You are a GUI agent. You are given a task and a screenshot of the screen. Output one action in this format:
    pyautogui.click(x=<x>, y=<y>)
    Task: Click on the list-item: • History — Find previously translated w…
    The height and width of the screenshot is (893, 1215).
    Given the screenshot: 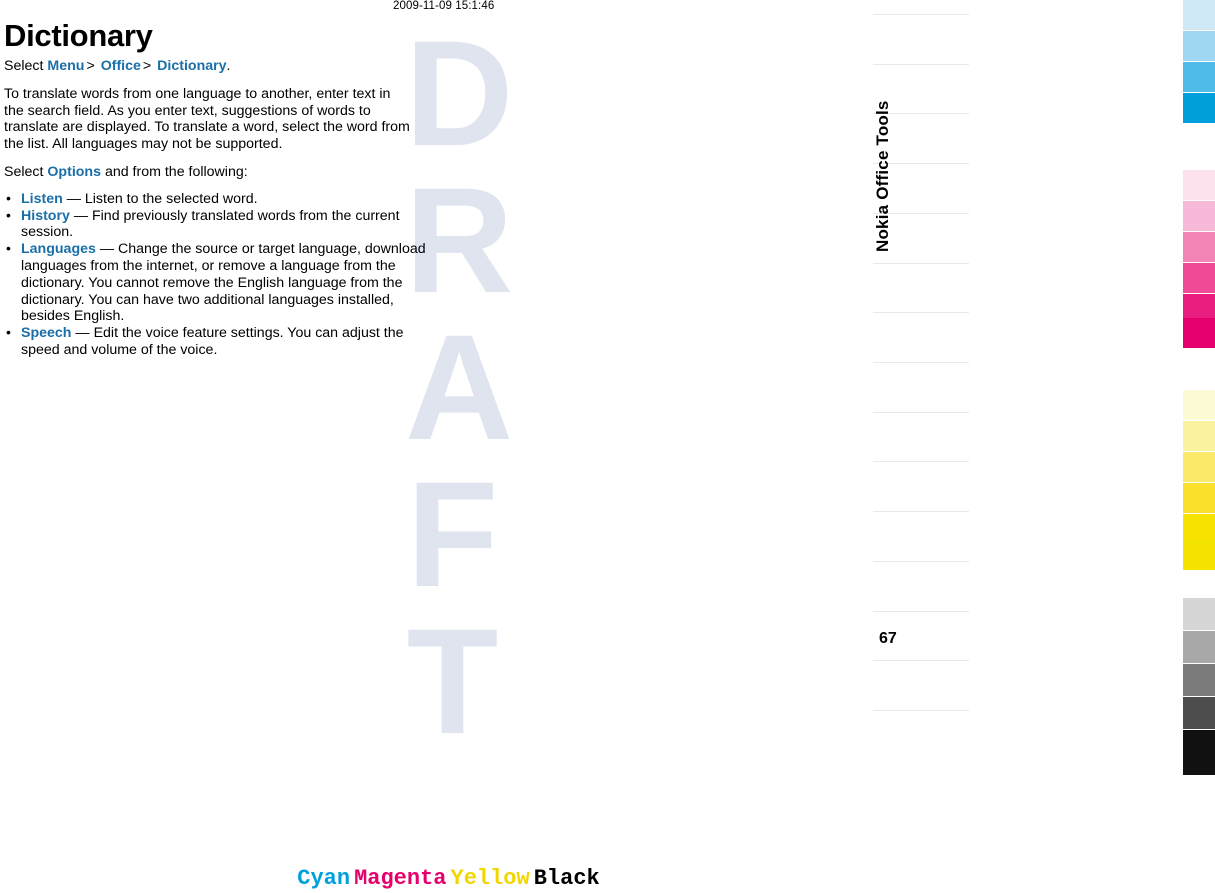 What is the action you would take?
    pyautogui.click(x=217, y=224)
    